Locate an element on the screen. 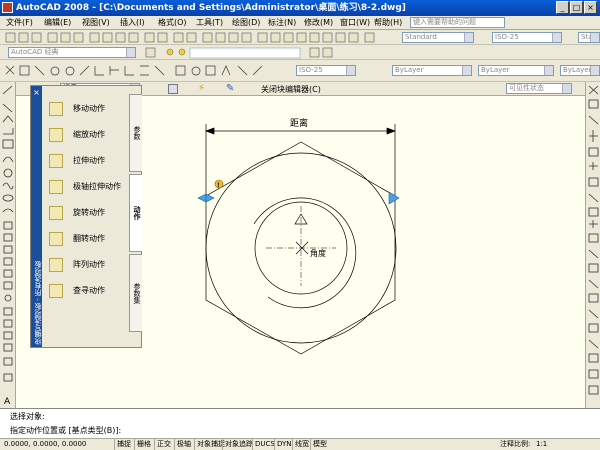 This screenshot has height=450, width=600. workspace-dropdown: AutoCAD 经典 is located at coordinates (72, 52).